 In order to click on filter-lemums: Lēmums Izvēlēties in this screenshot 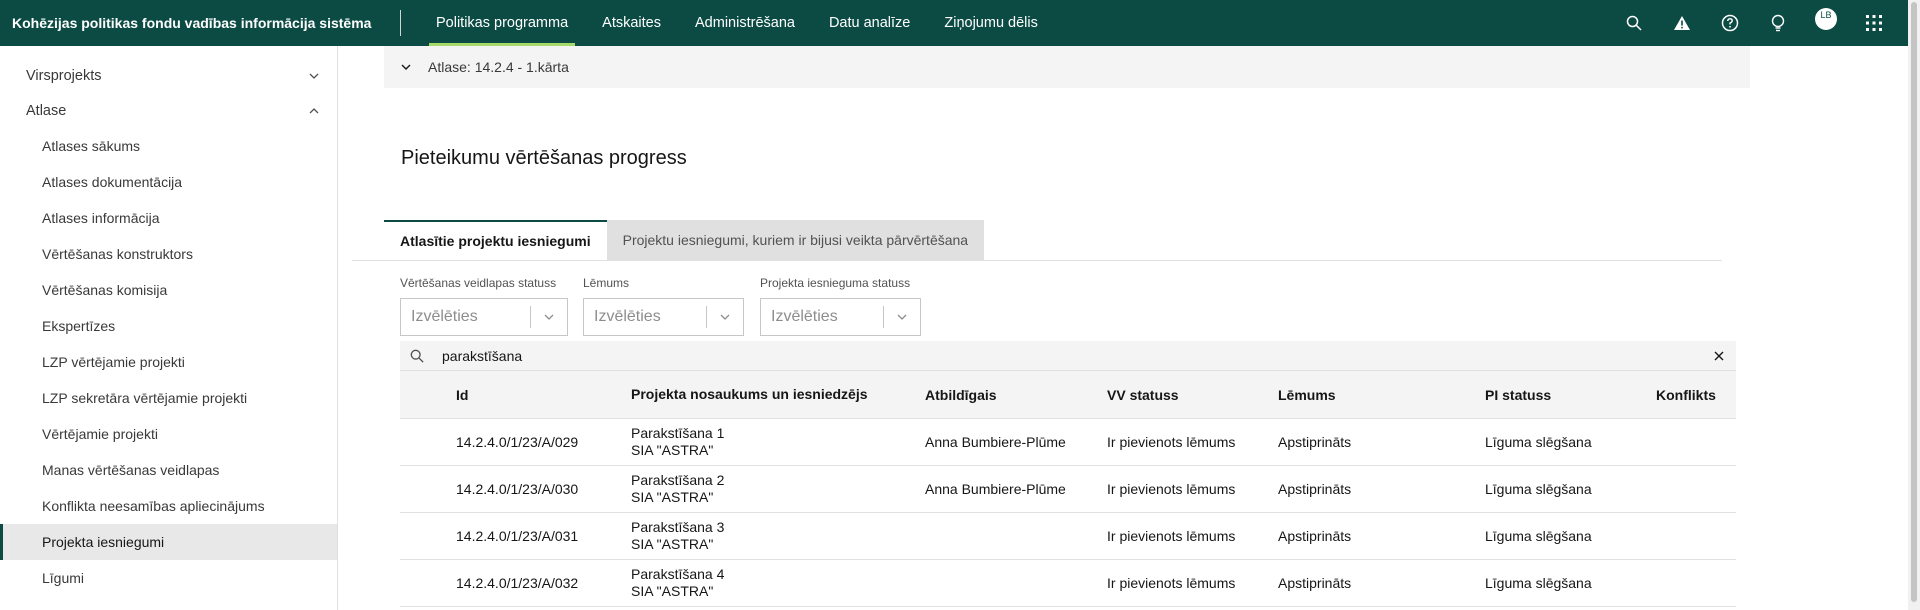, I will do `click(663, 306)`.